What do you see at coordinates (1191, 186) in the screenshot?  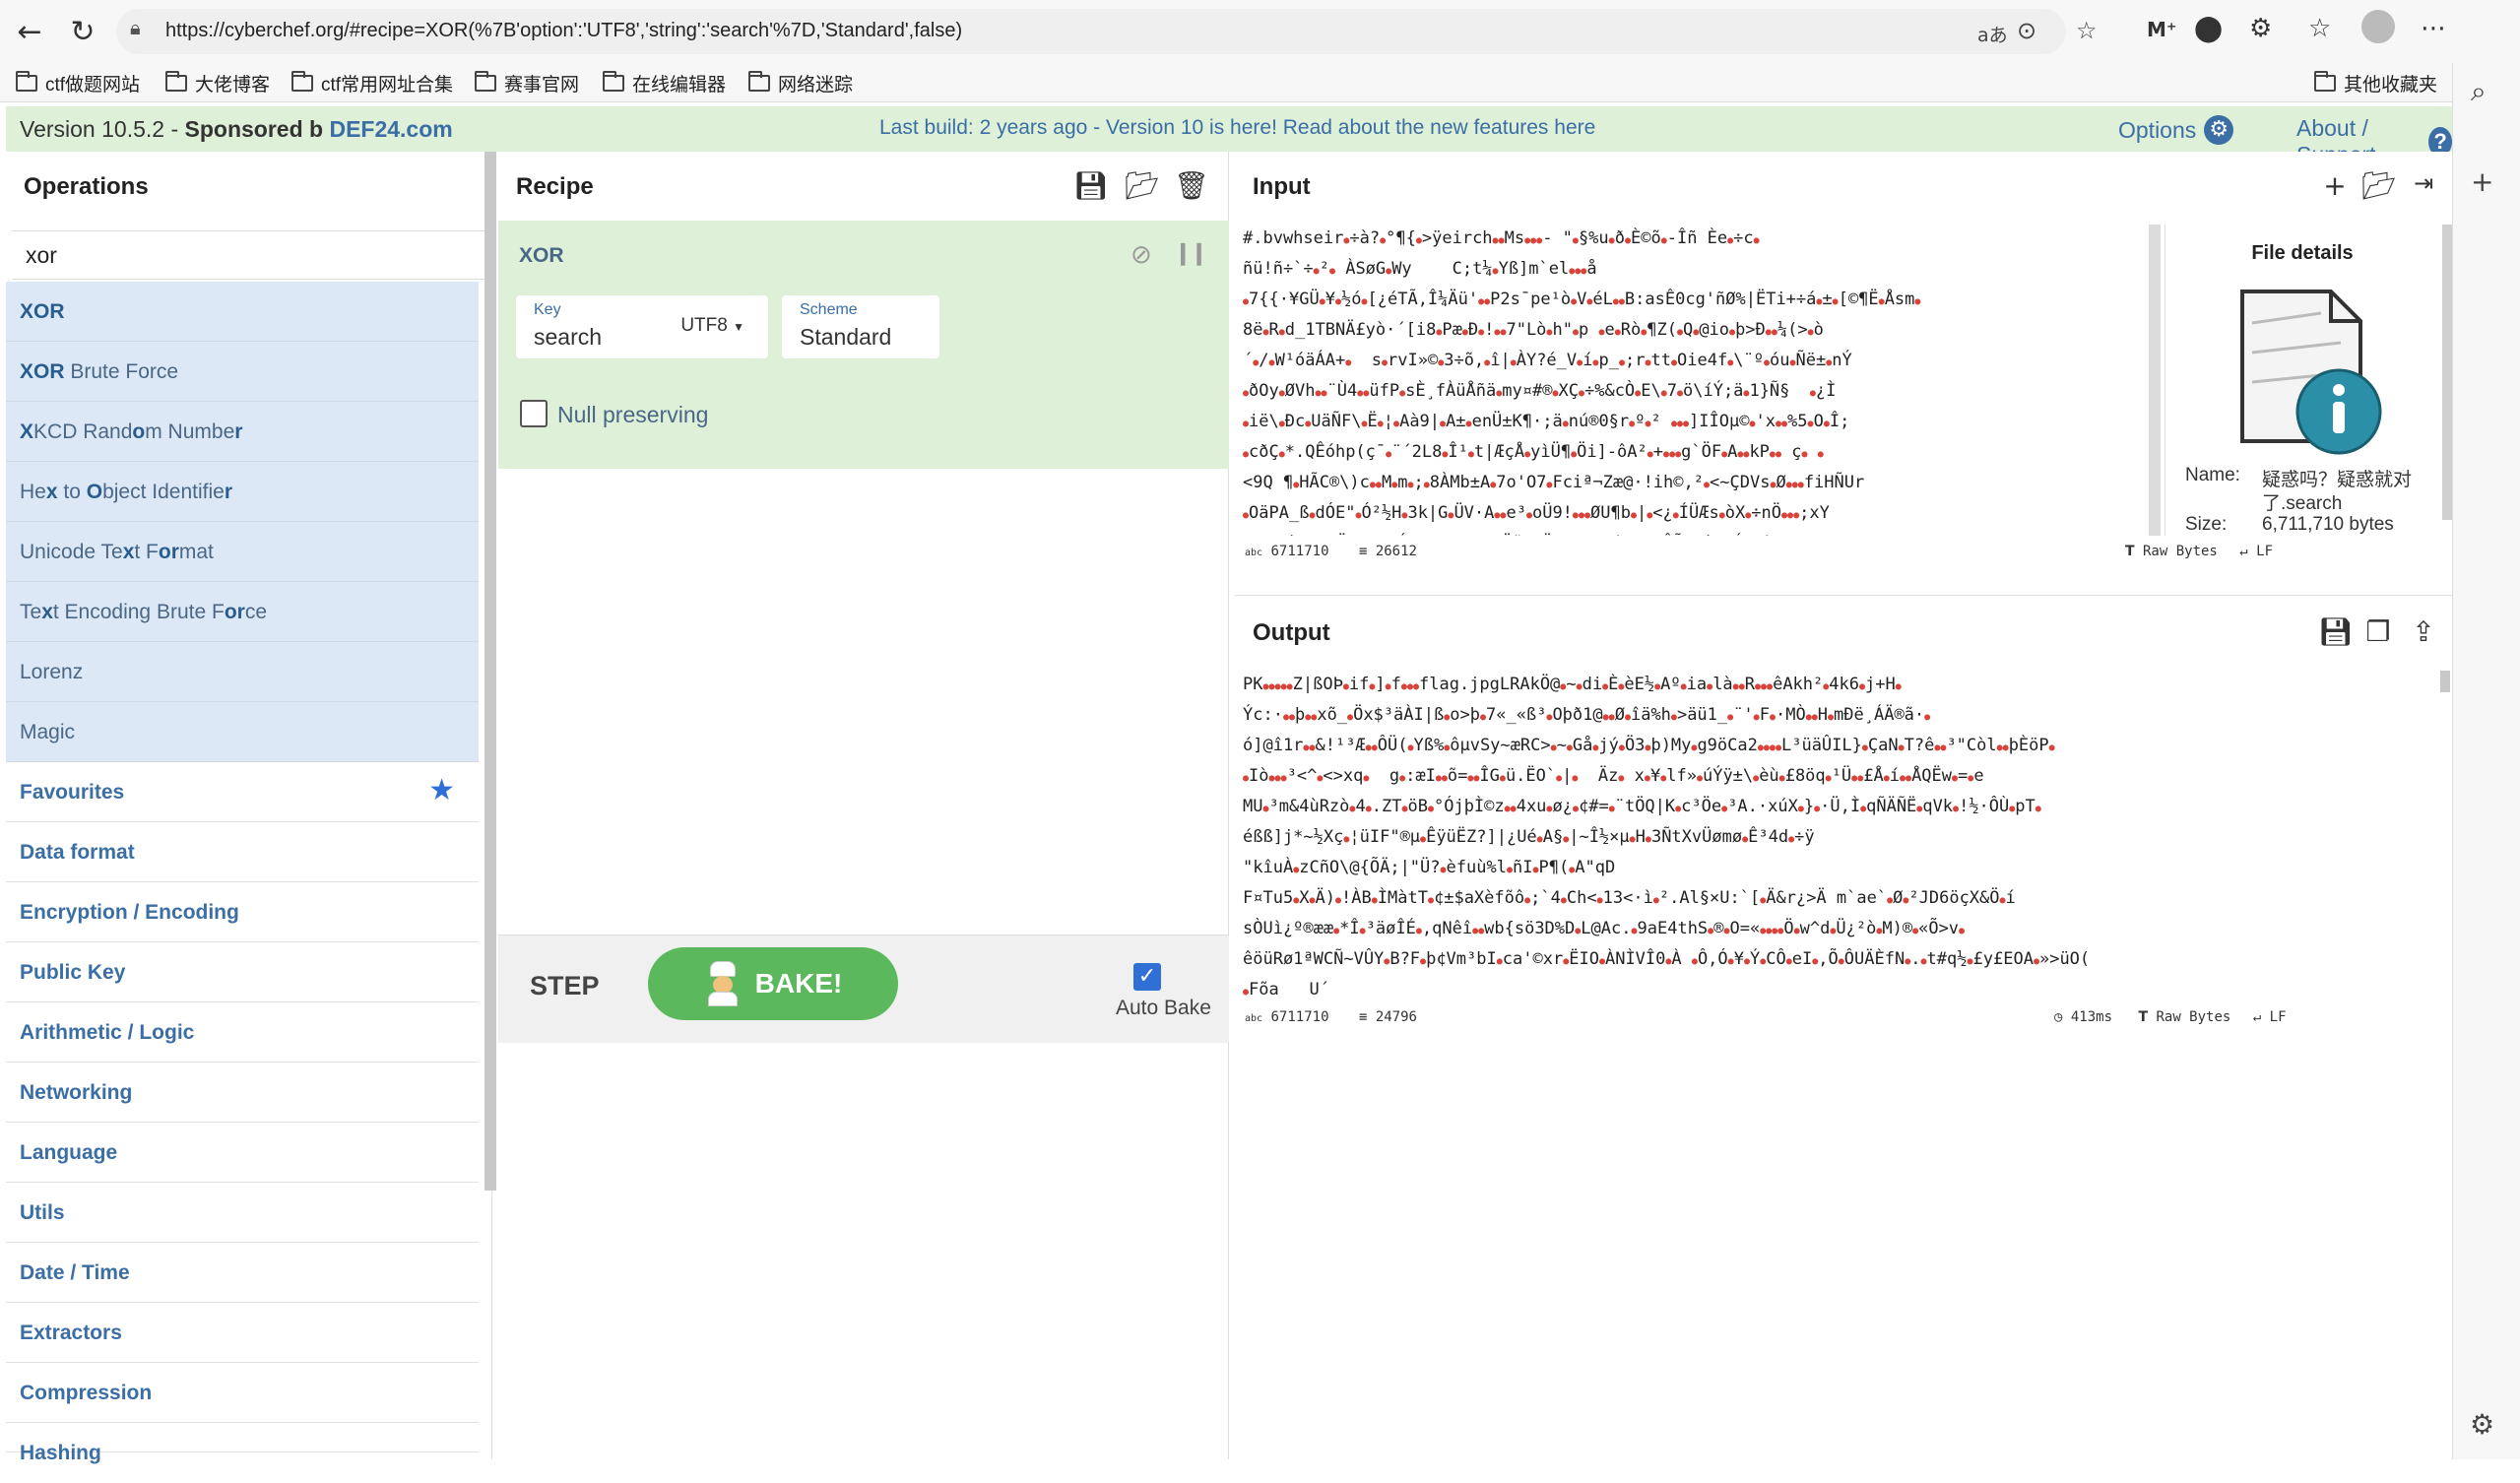 I see `clear-recipe-icon: 🗑︎` at bounding box center [1191, 186].